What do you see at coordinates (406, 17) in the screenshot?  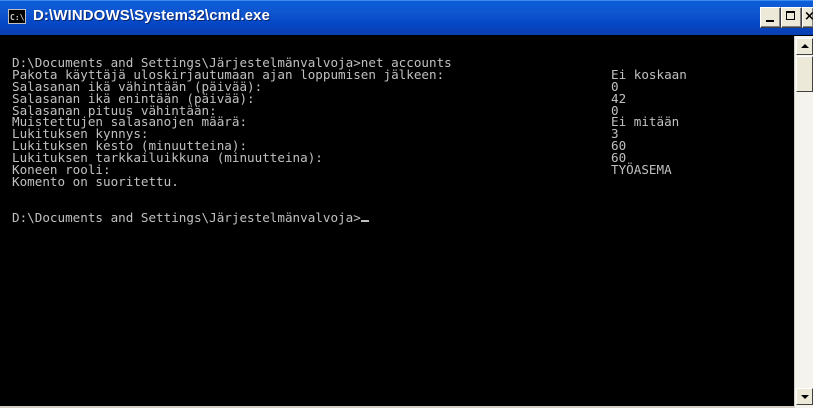 I see `title-bar: C:\ D:\WINDOWS\System32\cmd.exe ×` at bounding box center [406, 17].